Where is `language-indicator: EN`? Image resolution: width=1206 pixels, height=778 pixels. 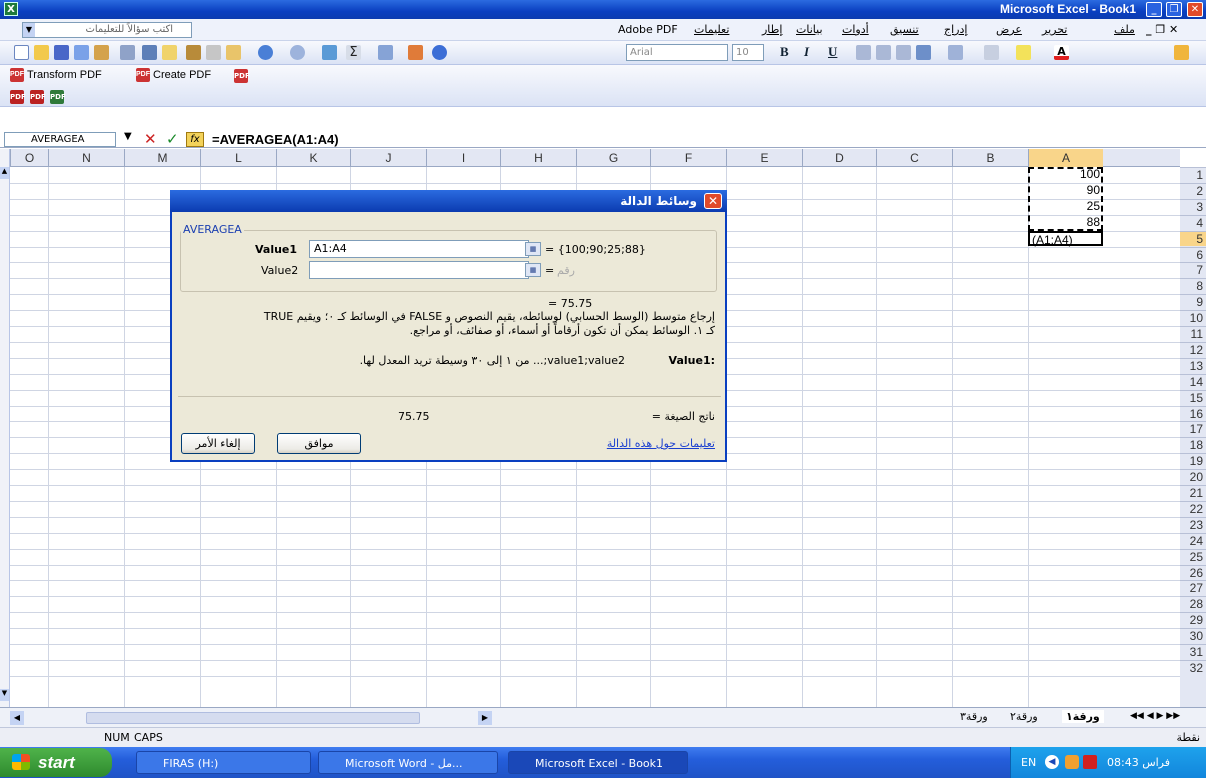
language-indicator: EN is located at coordinates (1028, 762).